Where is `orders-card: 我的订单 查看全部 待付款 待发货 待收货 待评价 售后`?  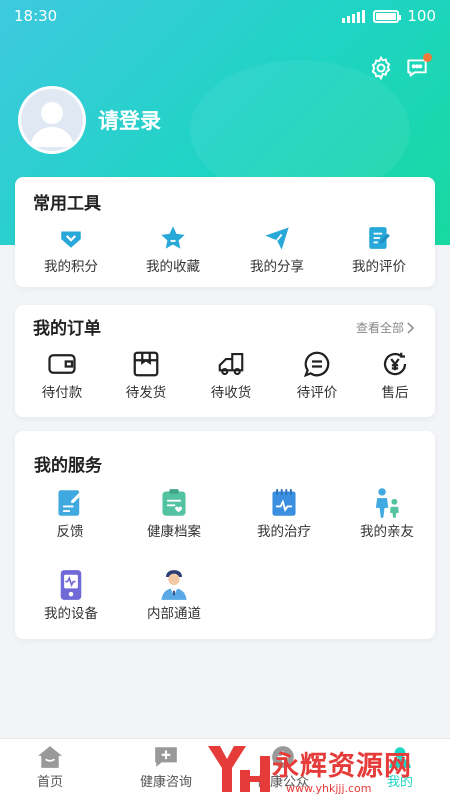 orders-card: 我的订单 查看全部 待付款 待发货 待收货 待评价 售后 is located at coordinates (225, 361).